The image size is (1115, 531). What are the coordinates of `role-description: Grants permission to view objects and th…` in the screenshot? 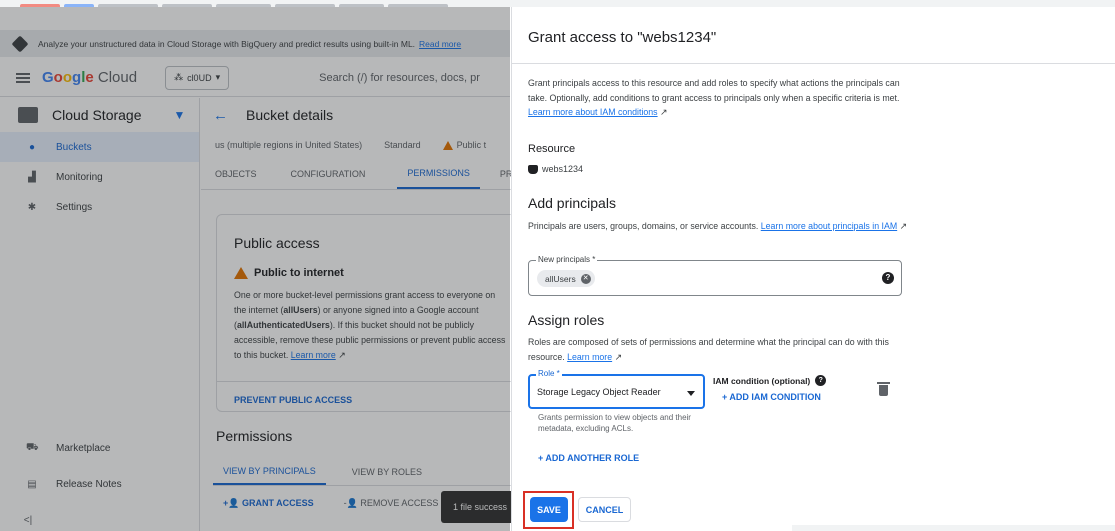 It's located at (614, 423).